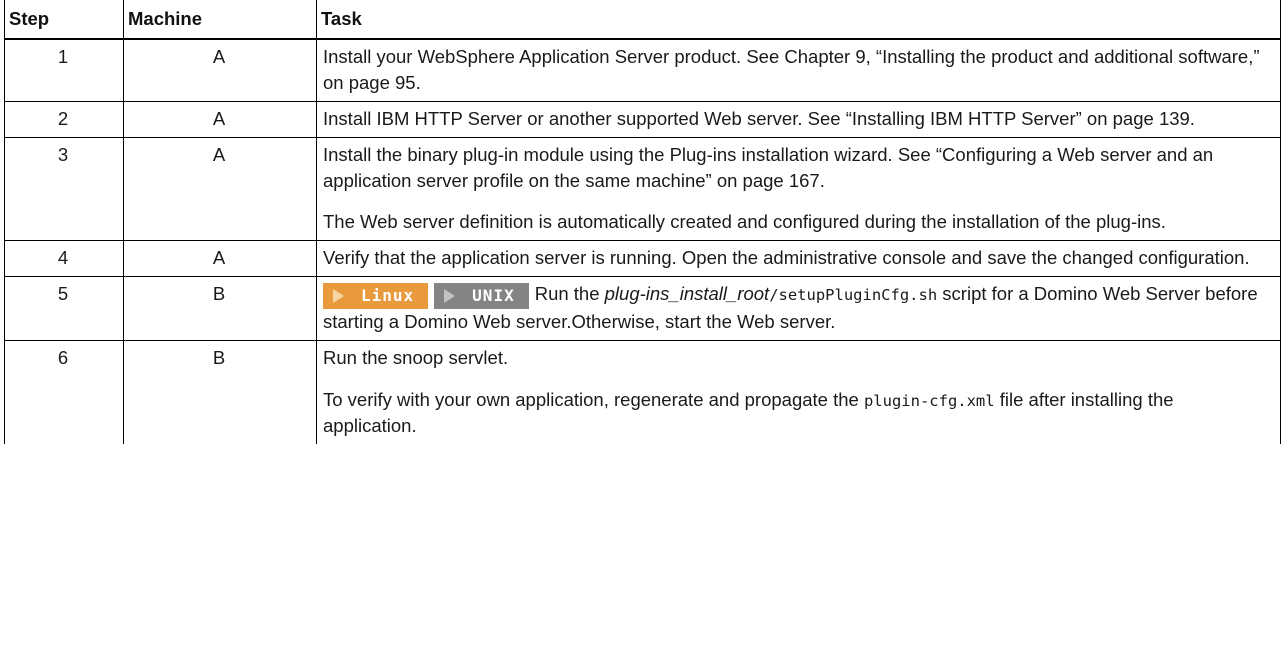  I want to click on task-italic-path: plug-ins_install_root, so click(687, 294).